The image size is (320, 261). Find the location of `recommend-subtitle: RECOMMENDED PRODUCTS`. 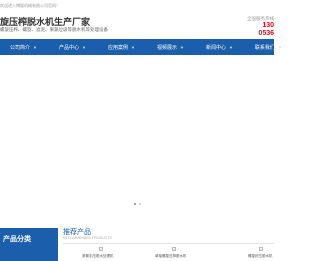

recommend-subtitle: RECOMMENDED PRODUCTS is located at coordinates (87, 238).